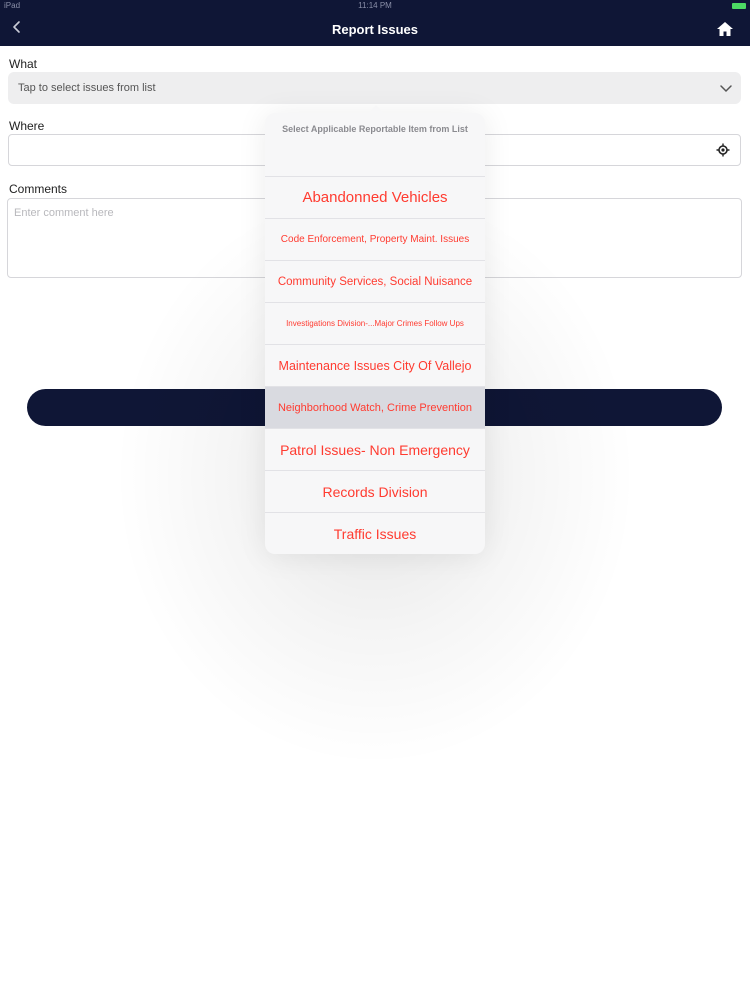 Image resolution: width=750 pixels, height=1000 pixels. What do you see at coordinates (23, 64) in the screenshot?
I see `what-label: What` at bounding box center [23, 64].